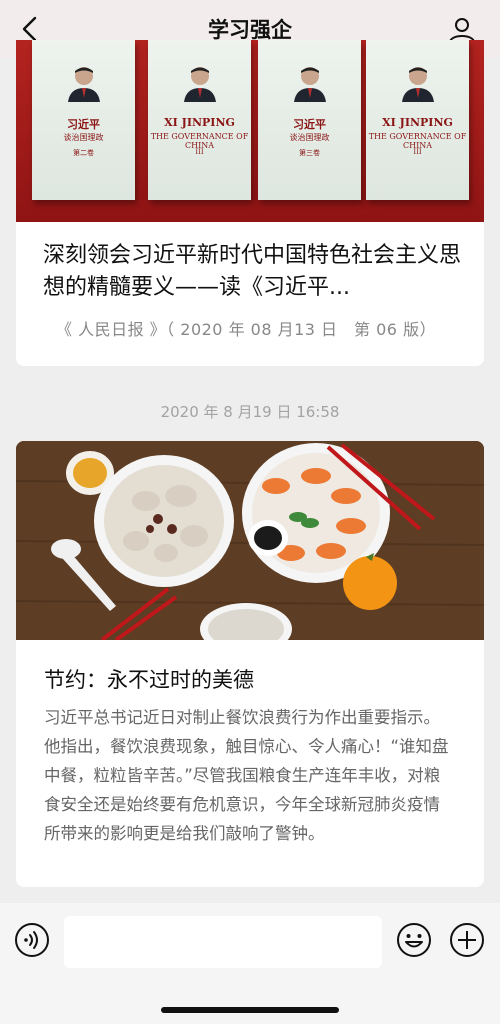  What do you see at coordinates (467, 940) in the screenshot?
I see `plus-icon` at bounding box center [467, 940].